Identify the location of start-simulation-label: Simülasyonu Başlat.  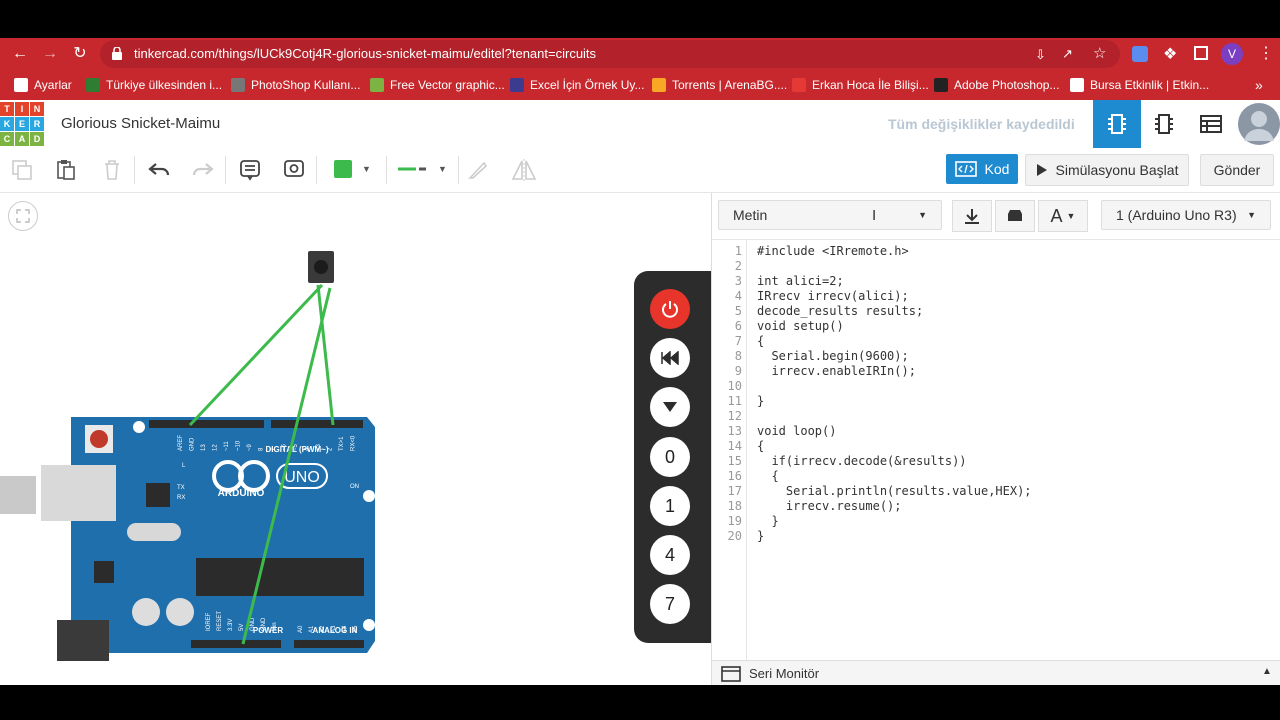
(1117, 170).